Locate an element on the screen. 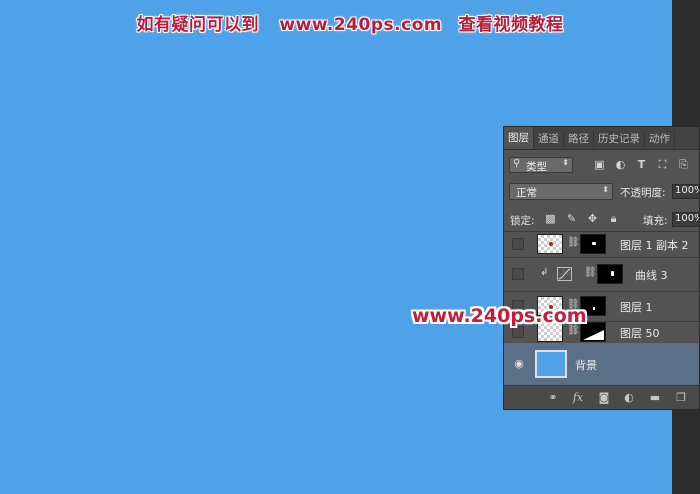  blend-mode-select: 正常 ⬍ is located at coordinates (561, 191).